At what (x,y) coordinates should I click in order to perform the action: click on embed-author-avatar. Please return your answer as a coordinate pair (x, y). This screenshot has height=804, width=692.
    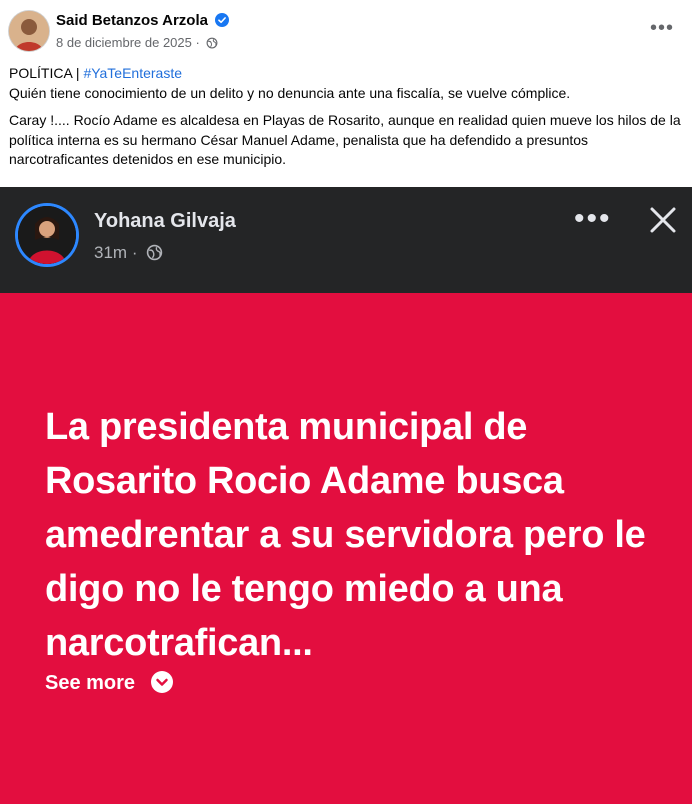
    Looking at the image, I should click on (47, 235).